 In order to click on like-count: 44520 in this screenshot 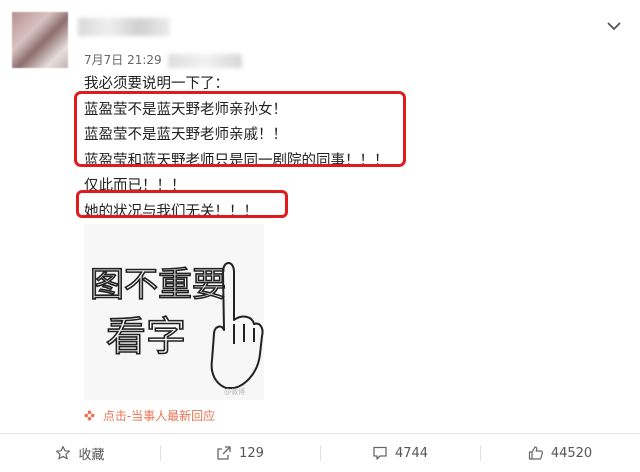, I will do `click(571, 453)`.